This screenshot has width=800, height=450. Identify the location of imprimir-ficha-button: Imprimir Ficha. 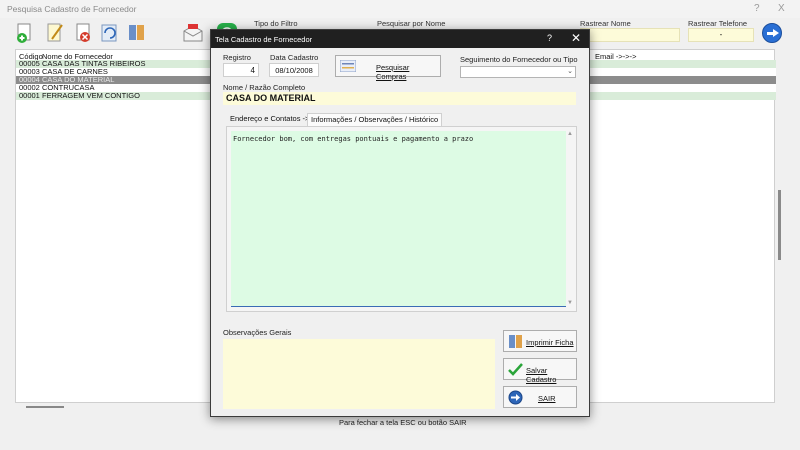
(540, 341).